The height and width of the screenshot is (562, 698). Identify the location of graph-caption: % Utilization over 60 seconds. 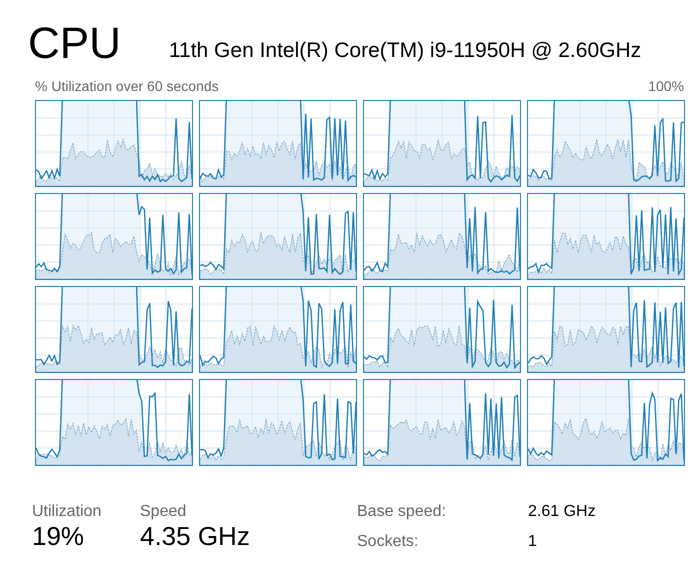
(127, 86).